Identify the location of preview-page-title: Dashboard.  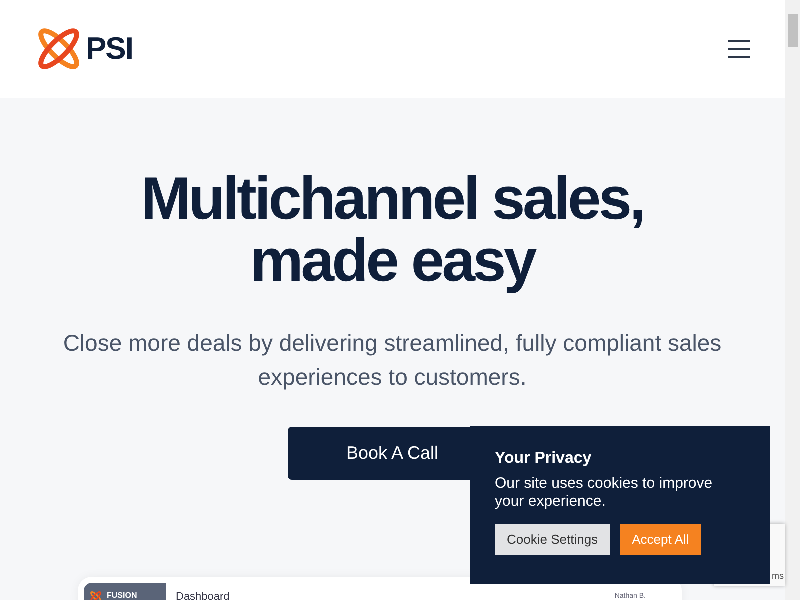
(203, 595).